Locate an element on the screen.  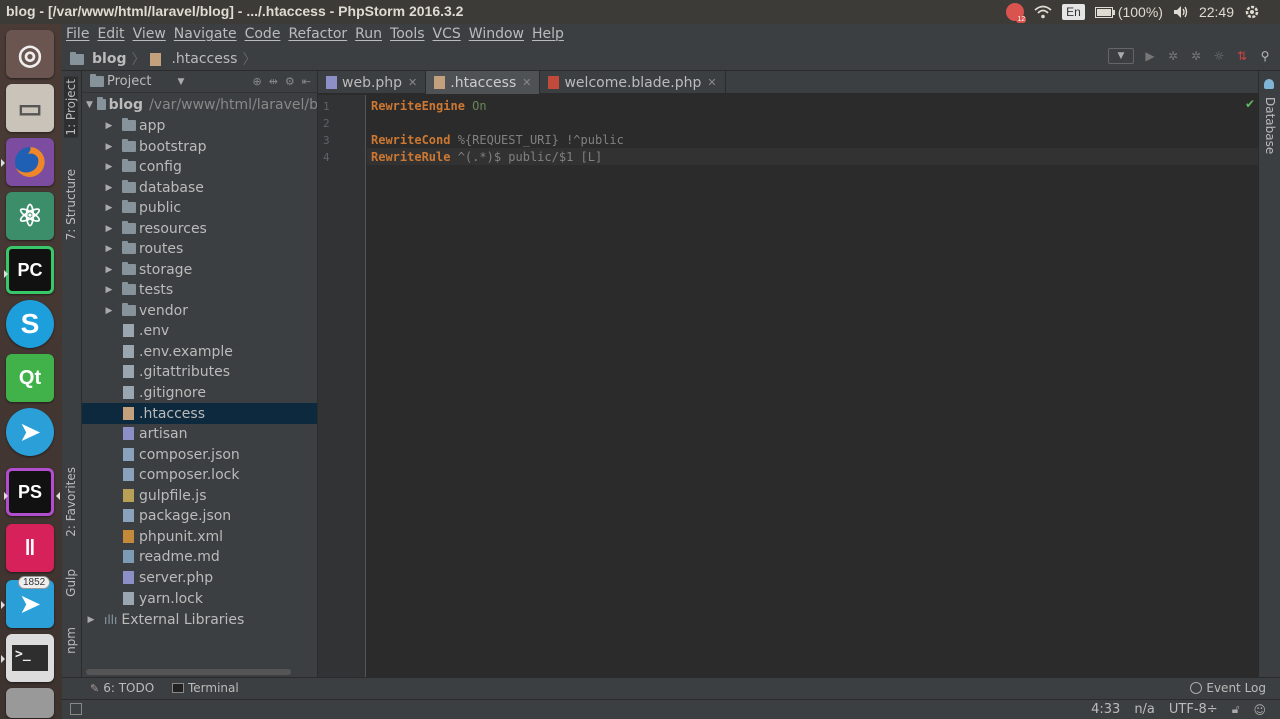
volume-icon is located at coordinates (1181, 12).